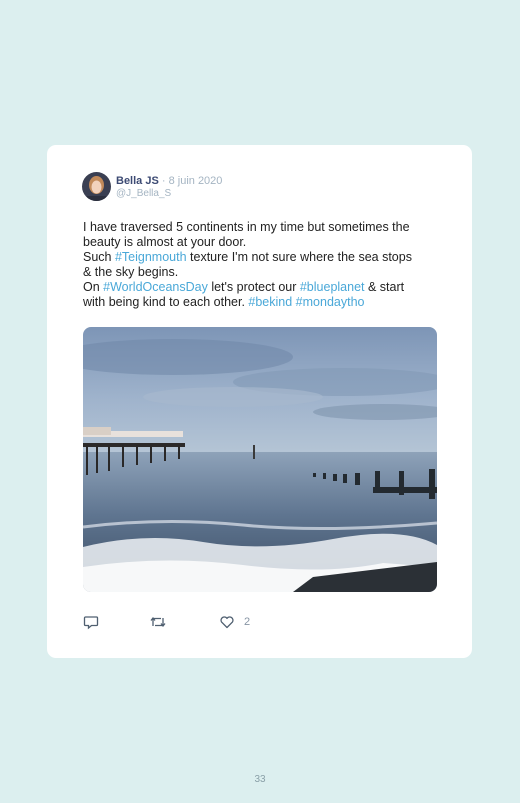 The width and height of the screenshot is (520, 803). Describe the element at coordinates (247, 622) in the screenshot. I see `like-count: 2` at that location.